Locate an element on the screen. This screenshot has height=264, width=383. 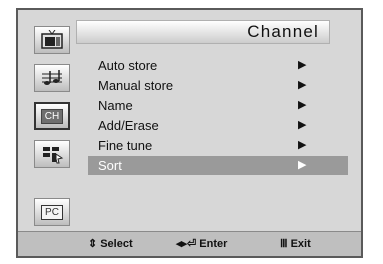
help-select: ⇕ Select is located at coordinates (110, 243).